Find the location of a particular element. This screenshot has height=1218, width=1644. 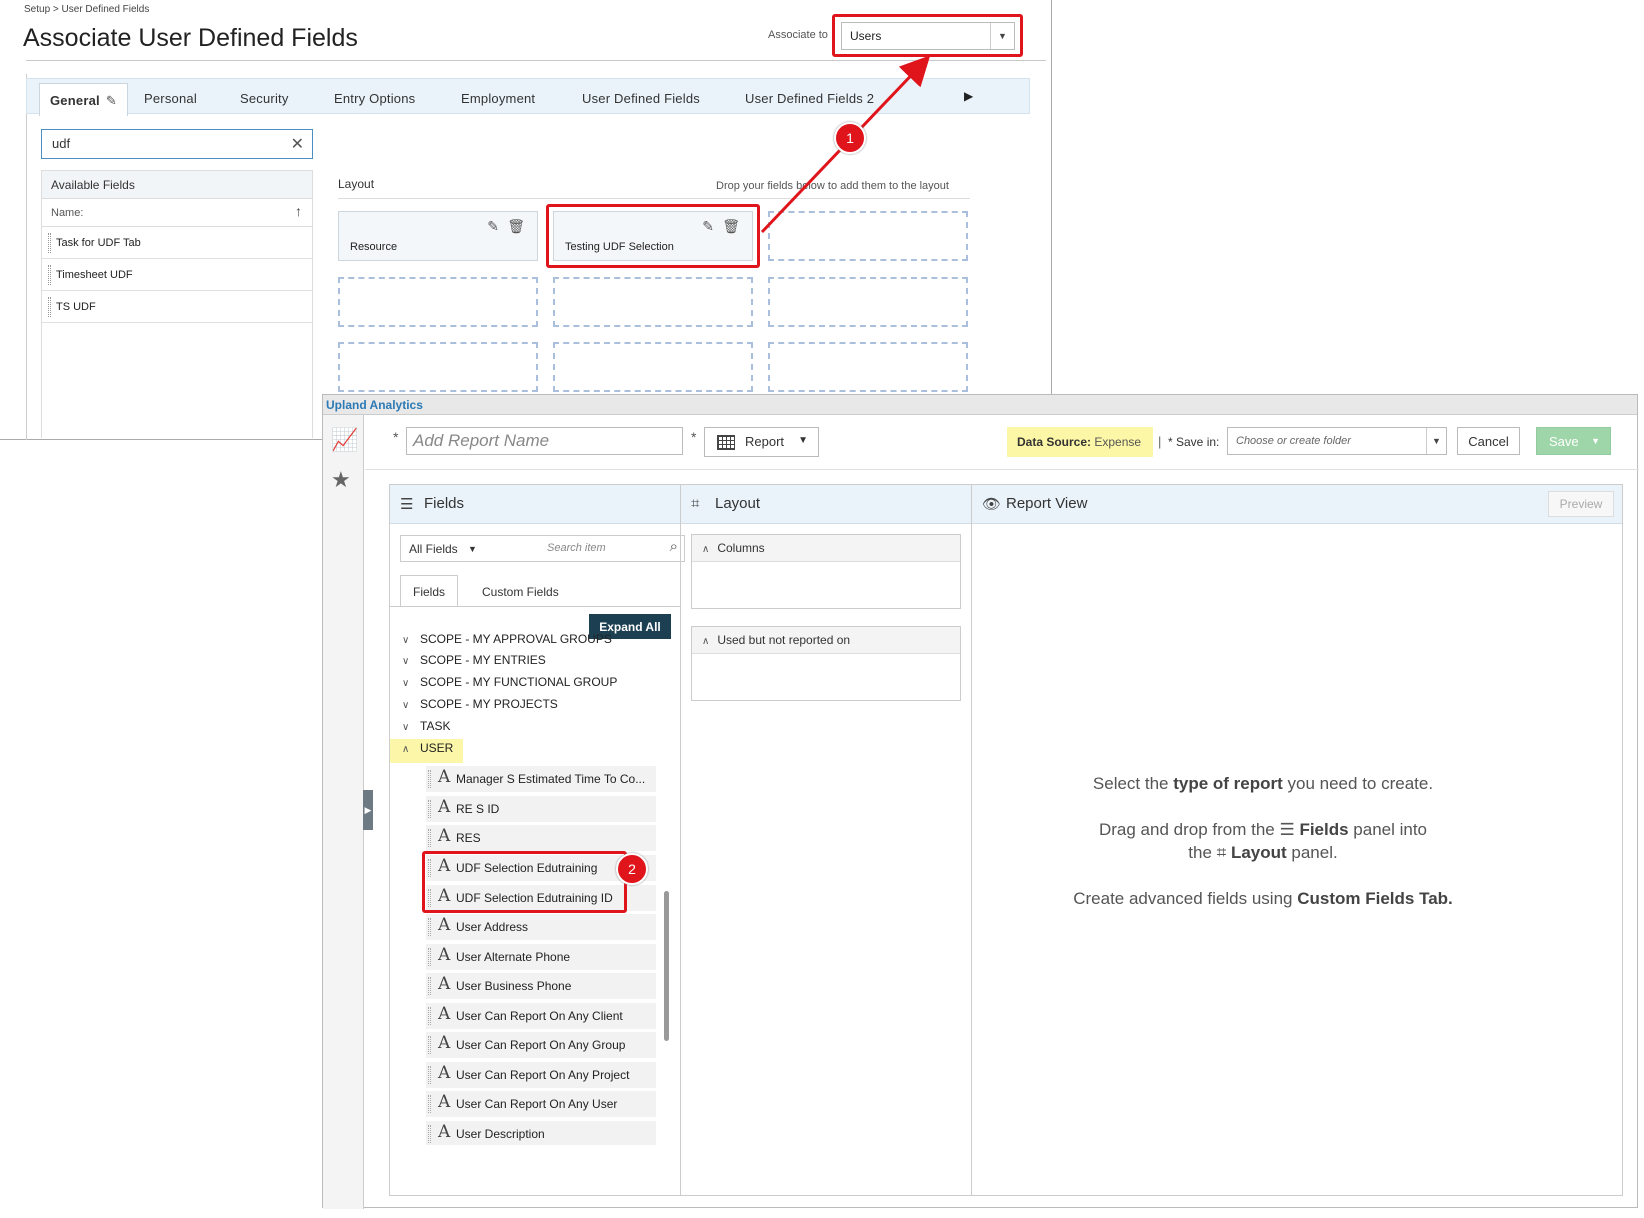

close-icon: ✕ is located at coordinates (297, 144).